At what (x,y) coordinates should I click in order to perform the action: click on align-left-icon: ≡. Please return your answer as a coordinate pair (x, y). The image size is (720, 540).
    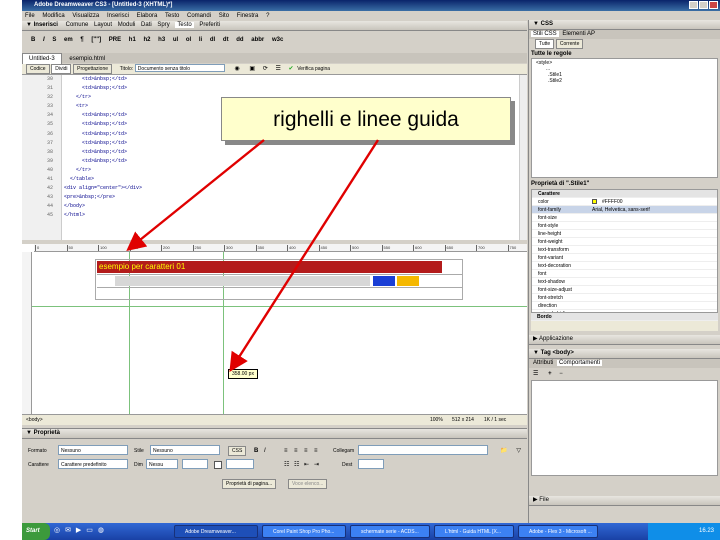
    Looking at the image, I should click on (286, 451).